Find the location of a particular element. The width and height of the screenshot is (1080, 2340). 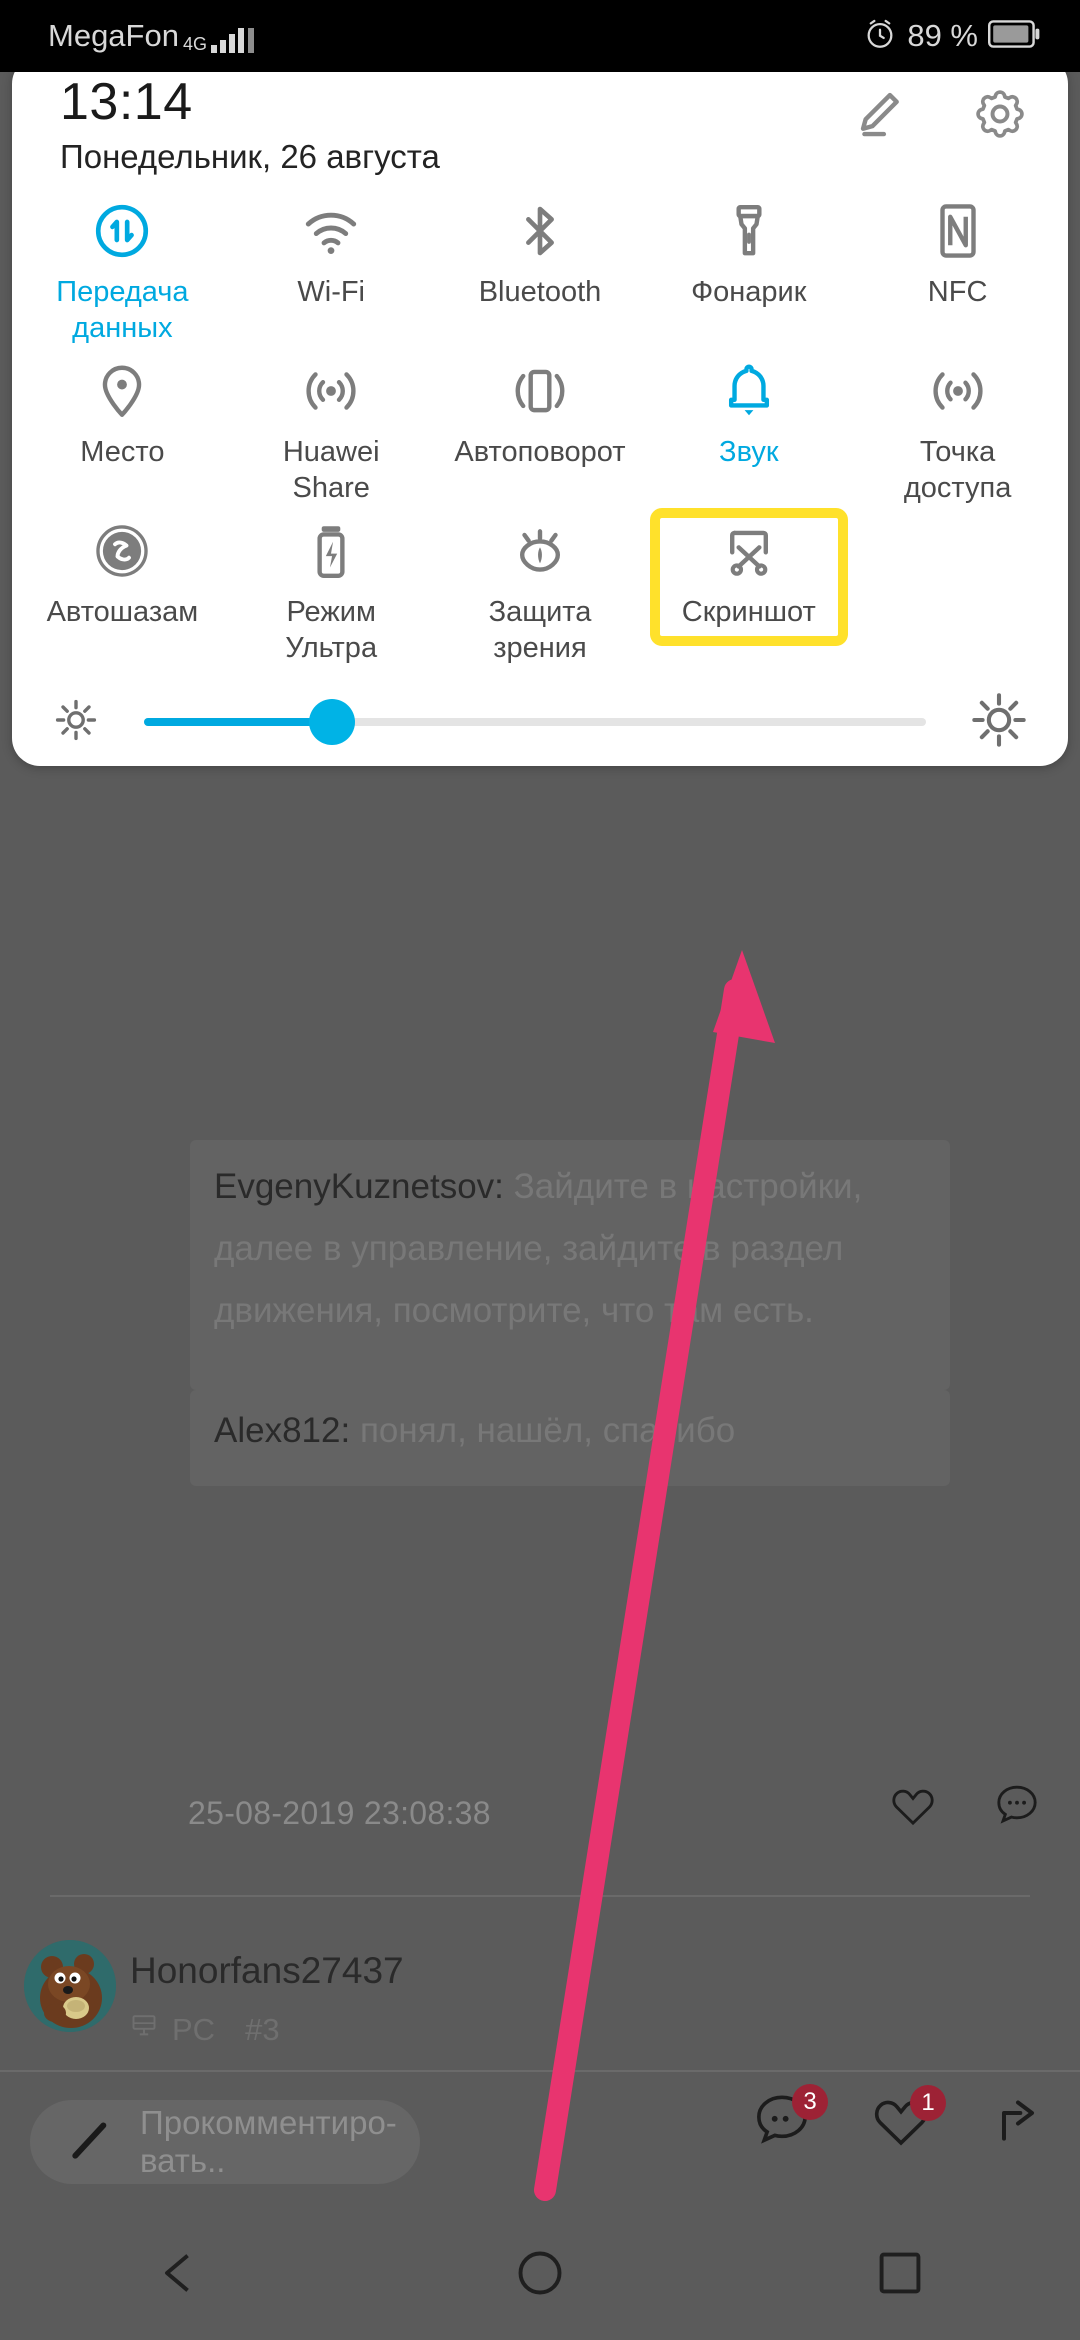

date-label: Понедельник, 26 августа is located at coordinates (250, 156).